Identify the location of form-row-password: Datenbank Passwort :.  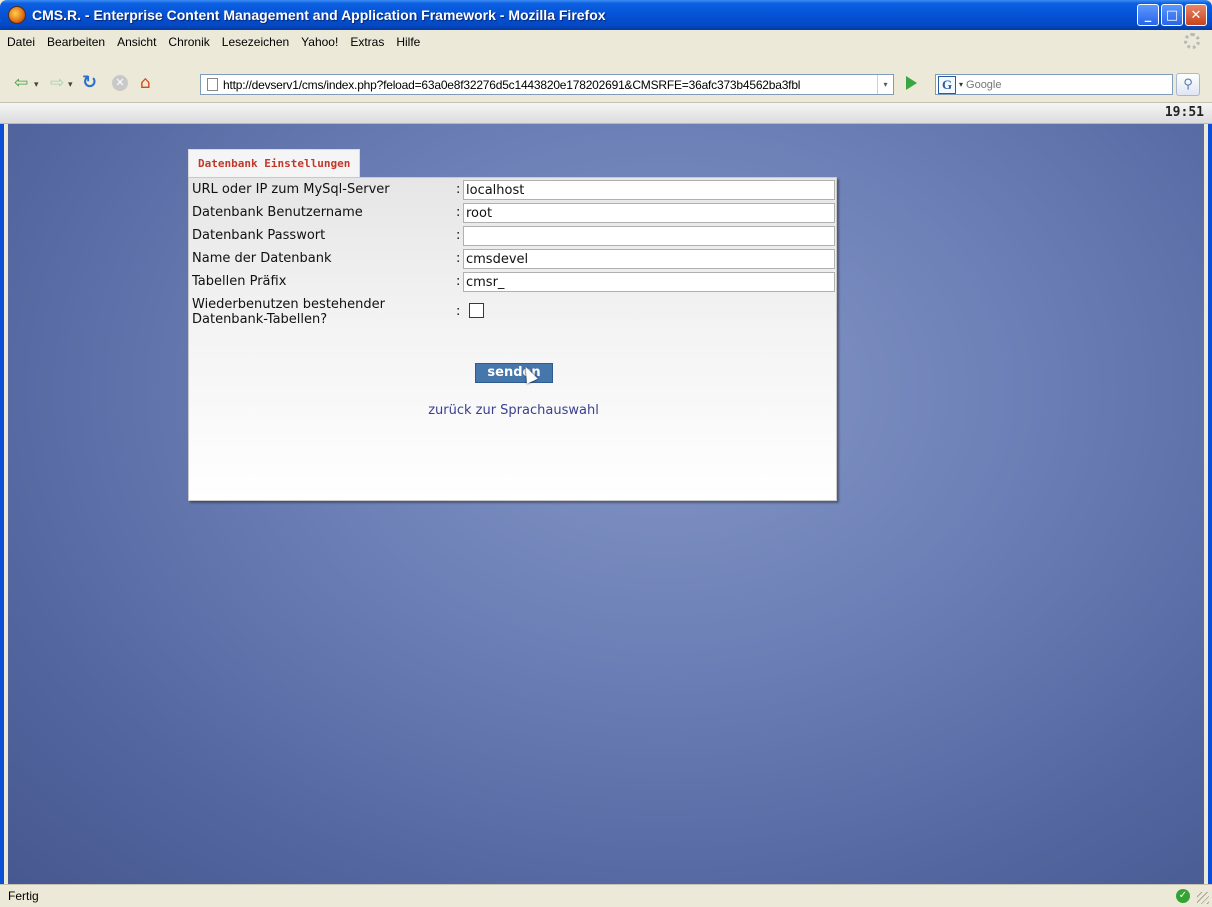
(513, 236).